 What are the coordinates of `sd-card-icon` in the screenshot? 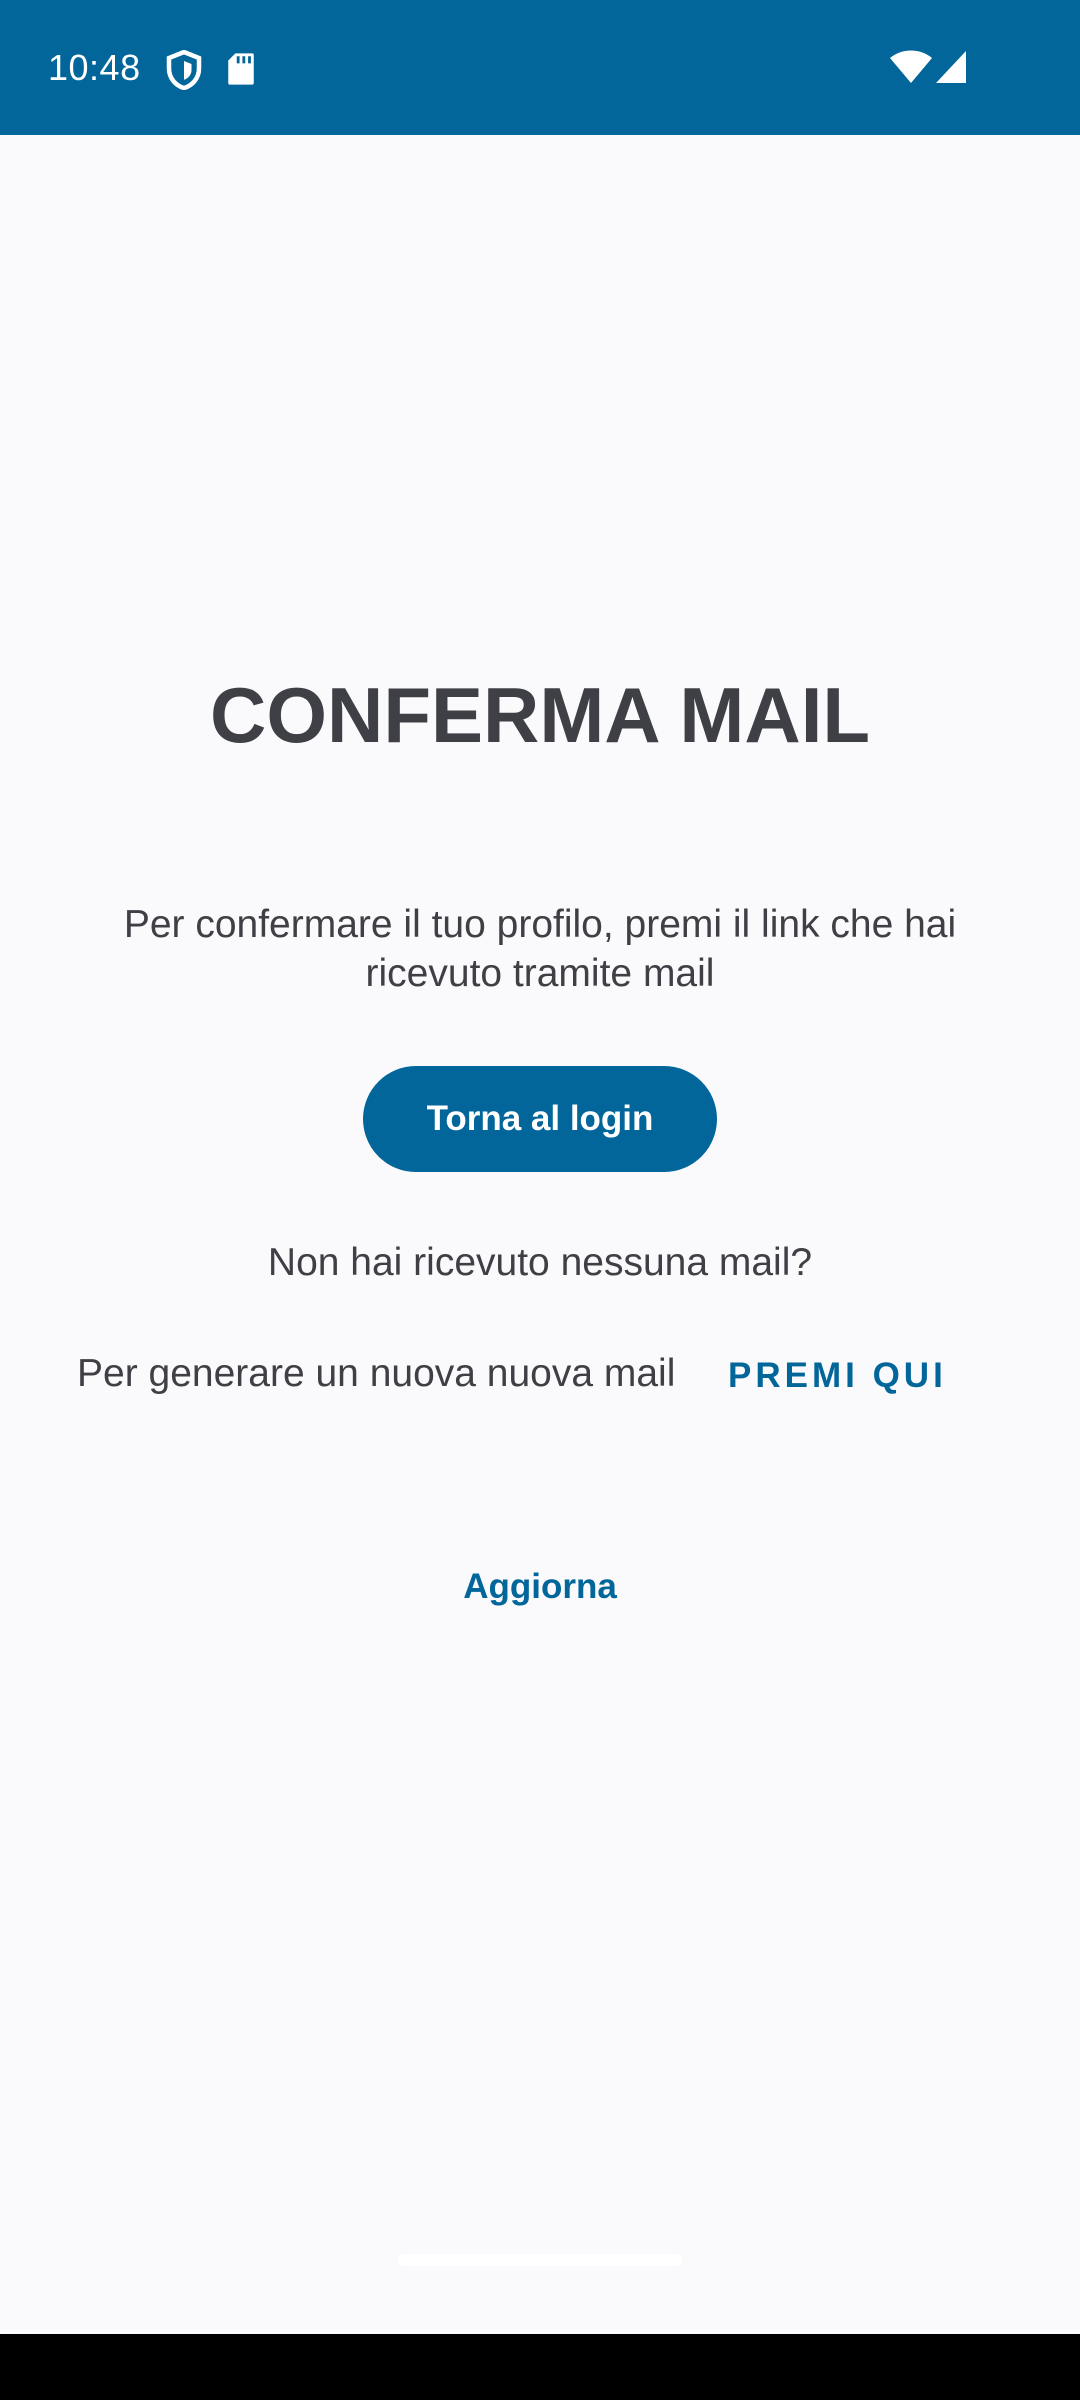 It's located at (241, 69).